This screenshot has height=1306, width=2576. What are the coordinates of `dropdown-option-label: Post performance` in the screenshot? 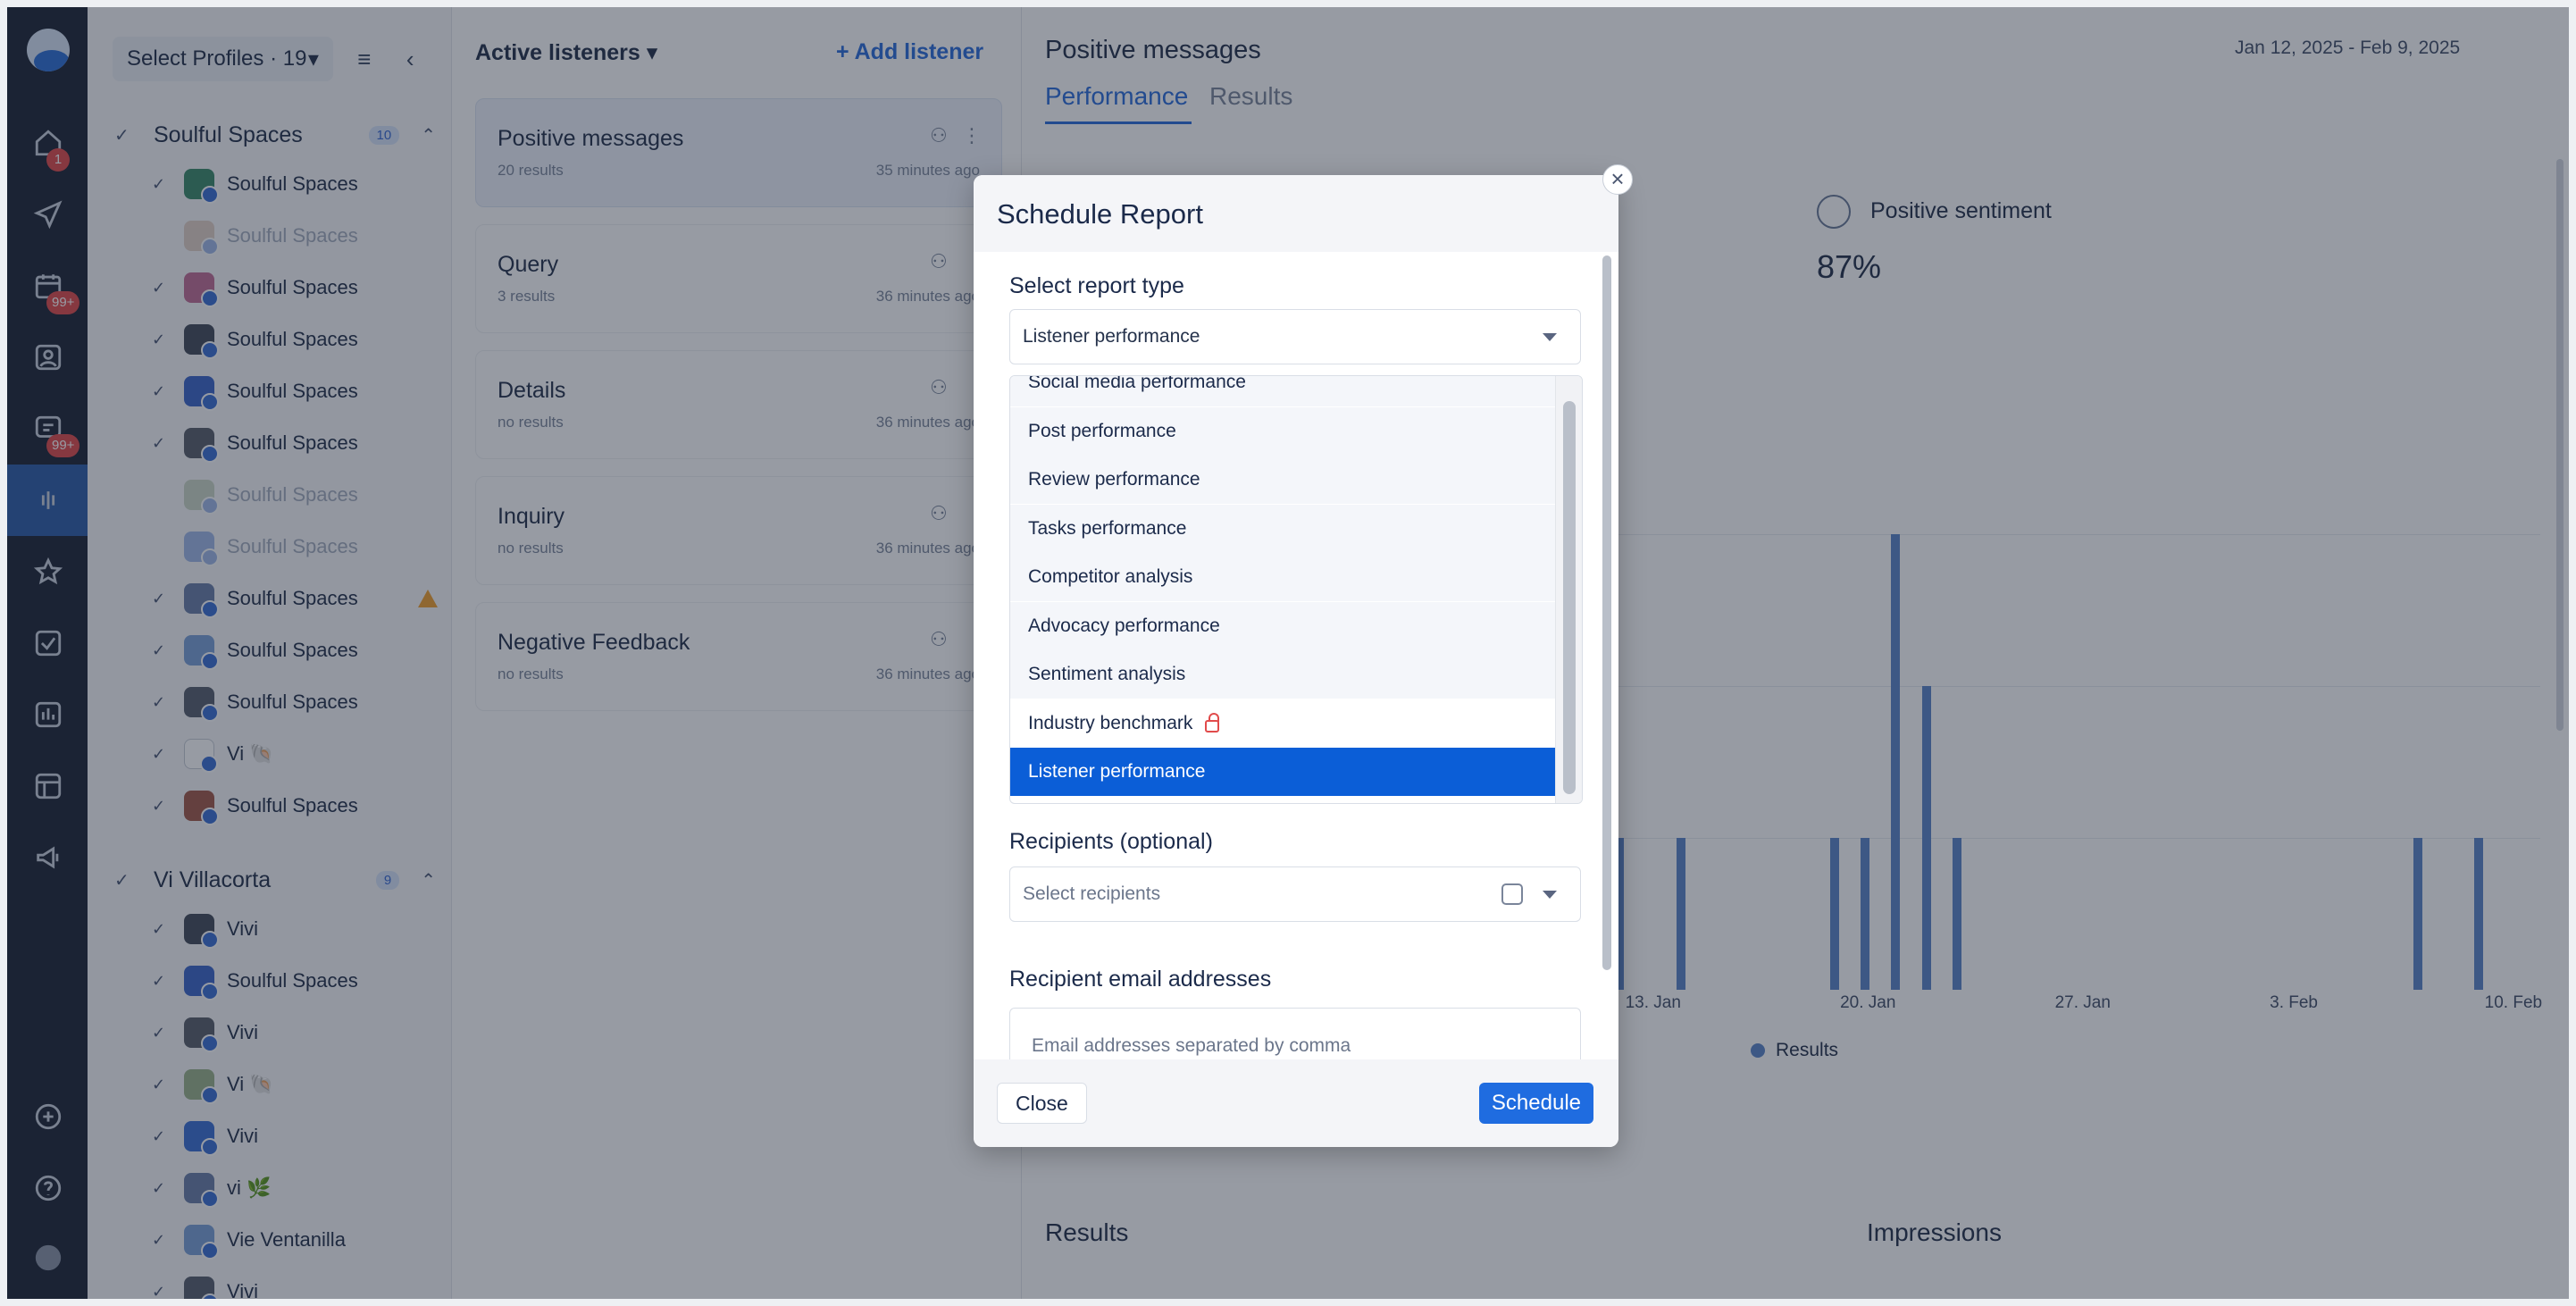 It's located at (1102, 430).